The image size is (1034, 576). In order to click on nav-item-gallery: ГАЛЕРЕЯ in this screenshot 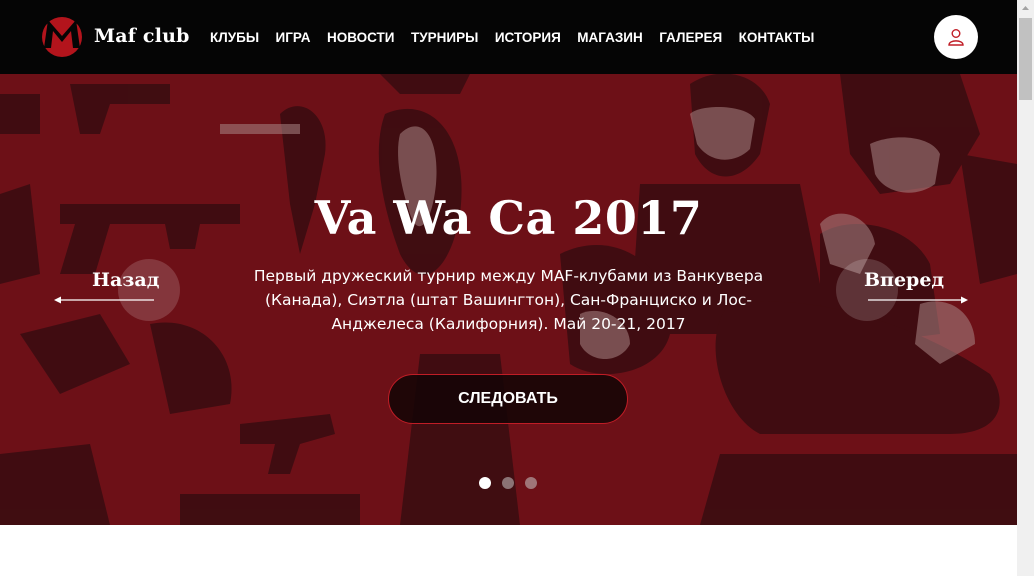, I will do `click(690, 37)`.